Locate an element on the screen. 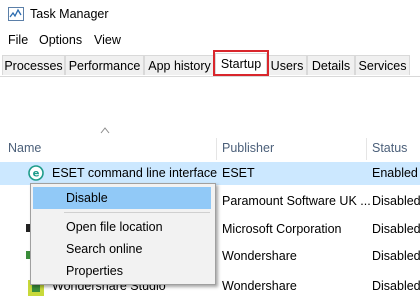 The image size is (420, 298). context-menu-separator is located at coordinates (137, 212).